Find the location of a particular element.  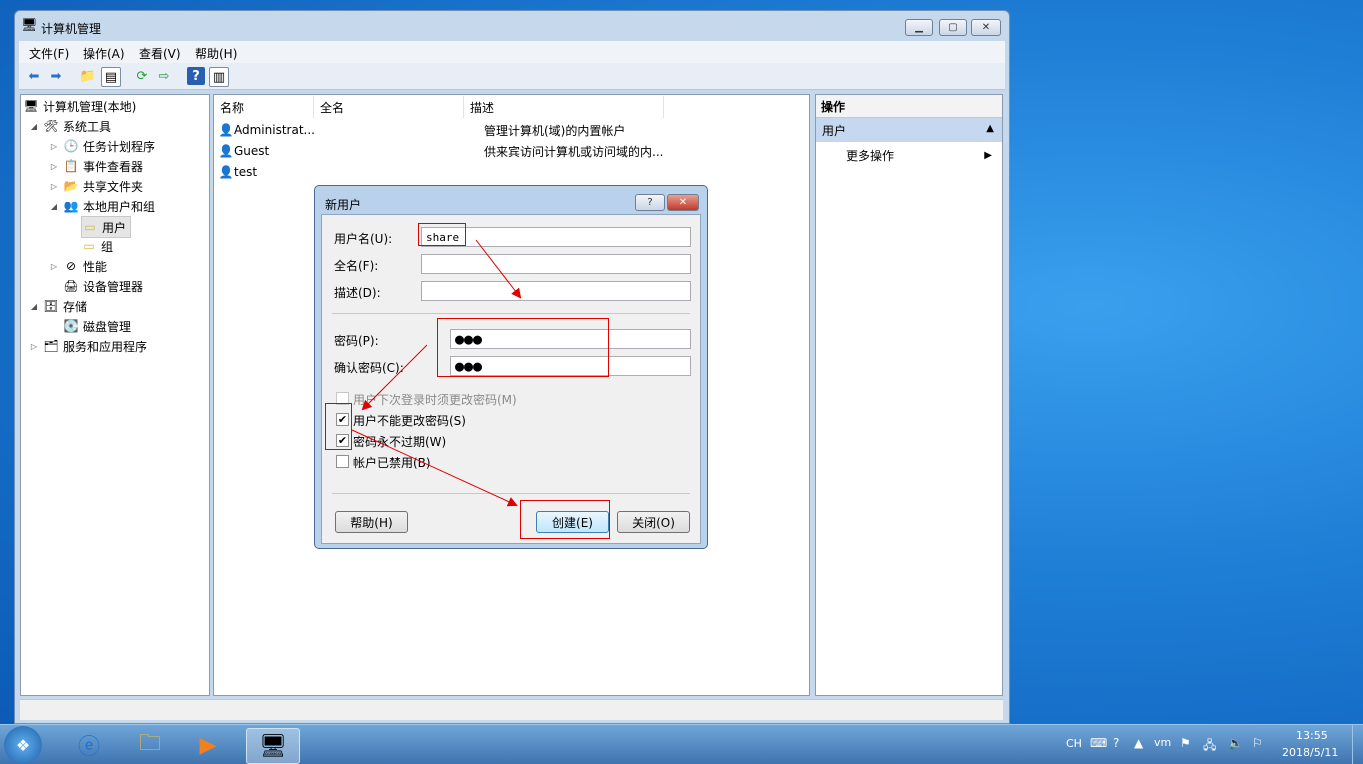

help-tray-icon: ? is located at coordinates (1116, 743).